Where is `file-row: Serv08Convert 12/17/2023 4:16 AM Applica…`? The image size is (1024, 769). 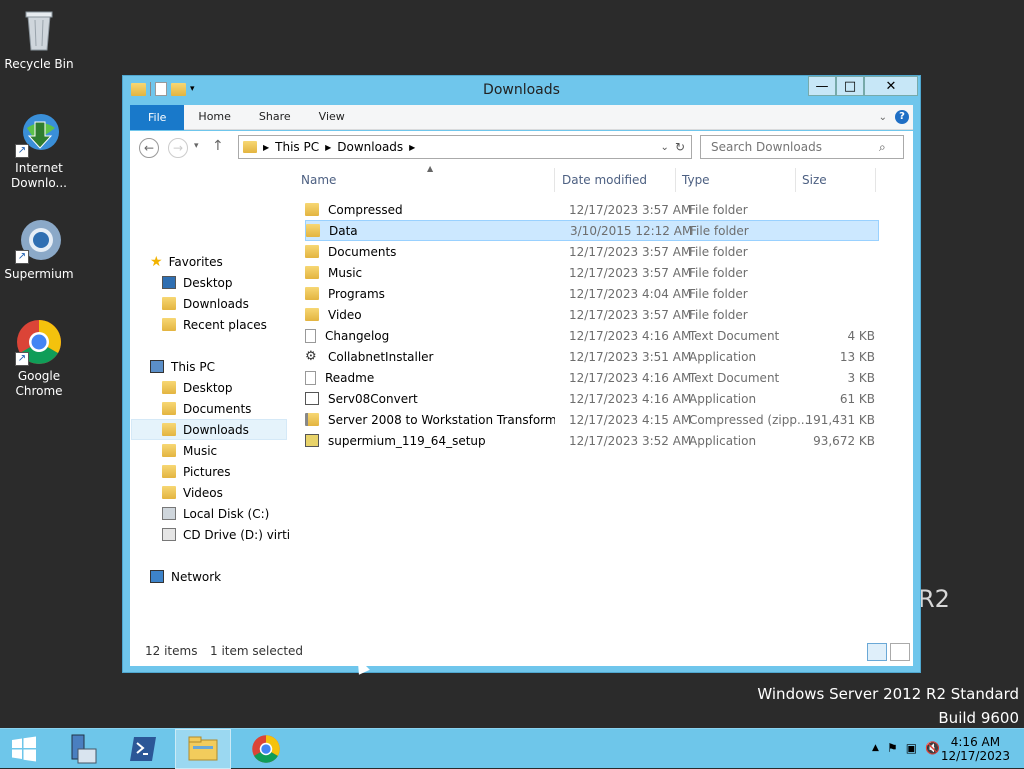 file-row: Serv08Convert 12/17/2023 4:16 AM Applica… is located at coordinates (592, 398).